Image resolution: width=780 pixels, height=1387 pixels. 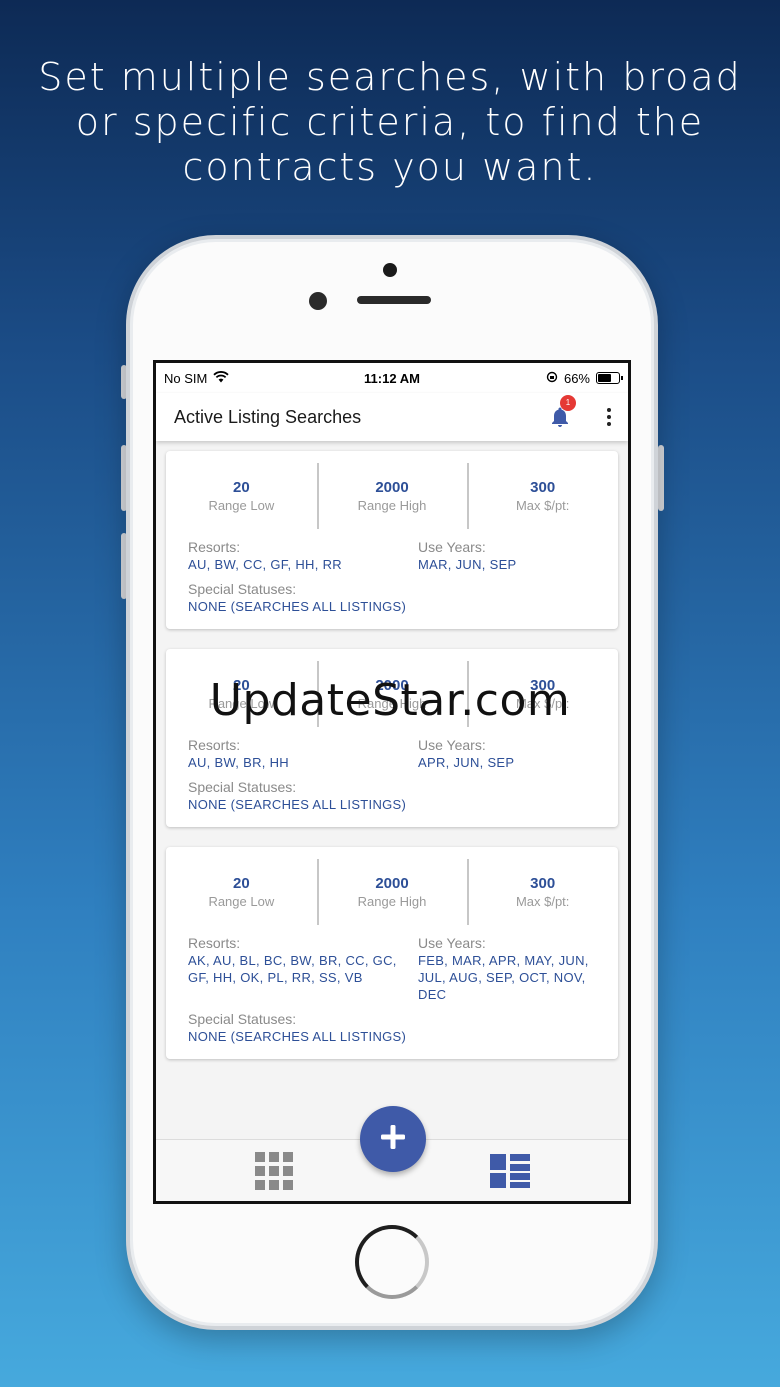 What do you see at coordinates (576, 378) in the screenshot?
I see `battery-percent: 66%` at bounding box center [576, 378].